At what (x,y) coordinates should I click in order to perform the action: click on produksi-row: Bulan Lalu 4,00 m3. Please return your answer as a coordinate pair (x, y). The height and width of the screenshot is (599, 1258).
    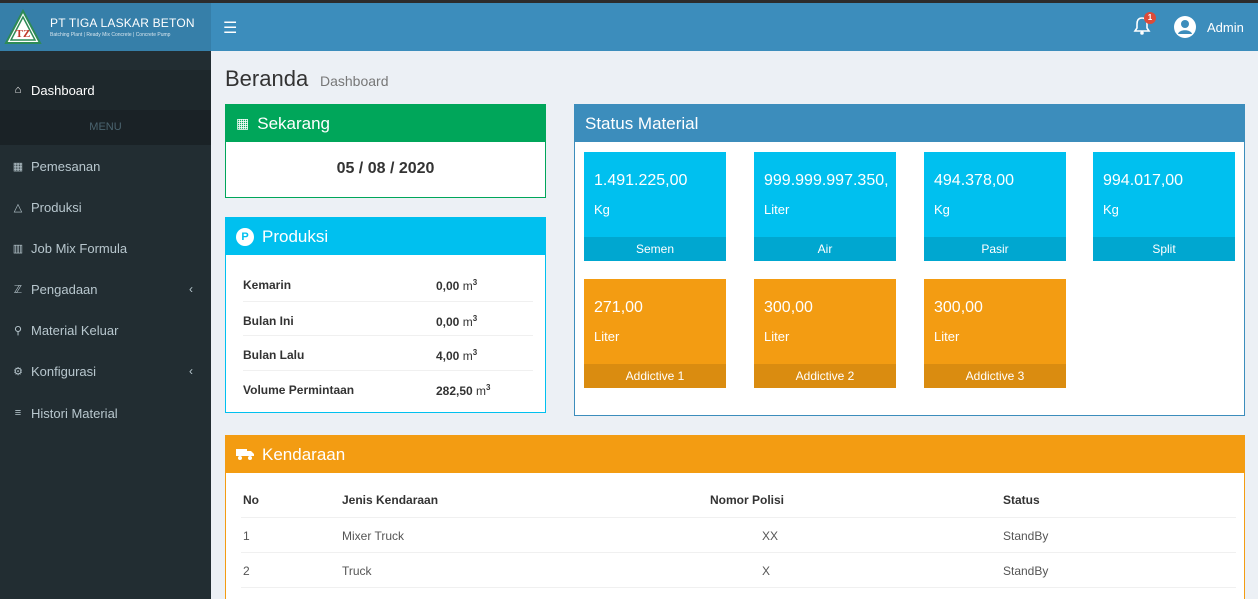
    Looking at the image, I should click on (388, 352).